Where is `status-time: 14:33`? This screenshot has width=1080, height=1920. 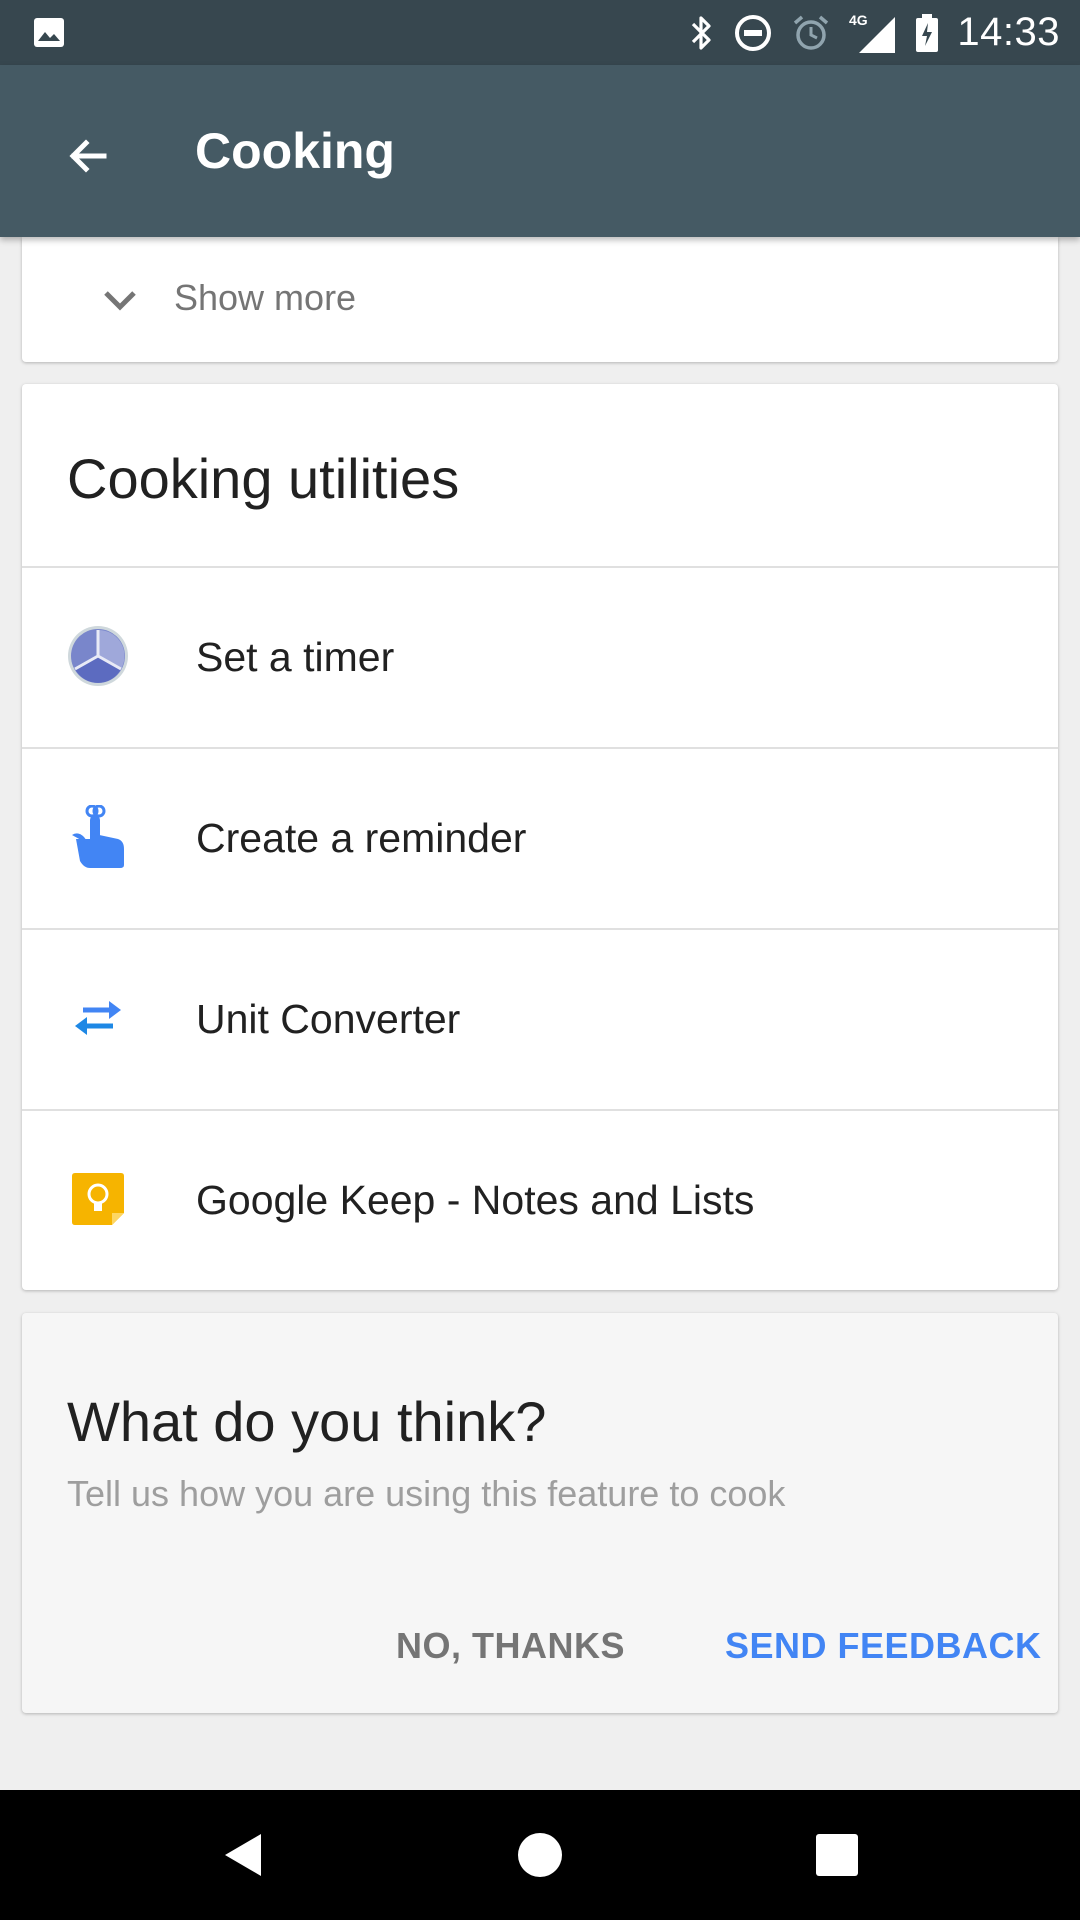
status-time: 14:33 is located at coordinates (1008, 32).